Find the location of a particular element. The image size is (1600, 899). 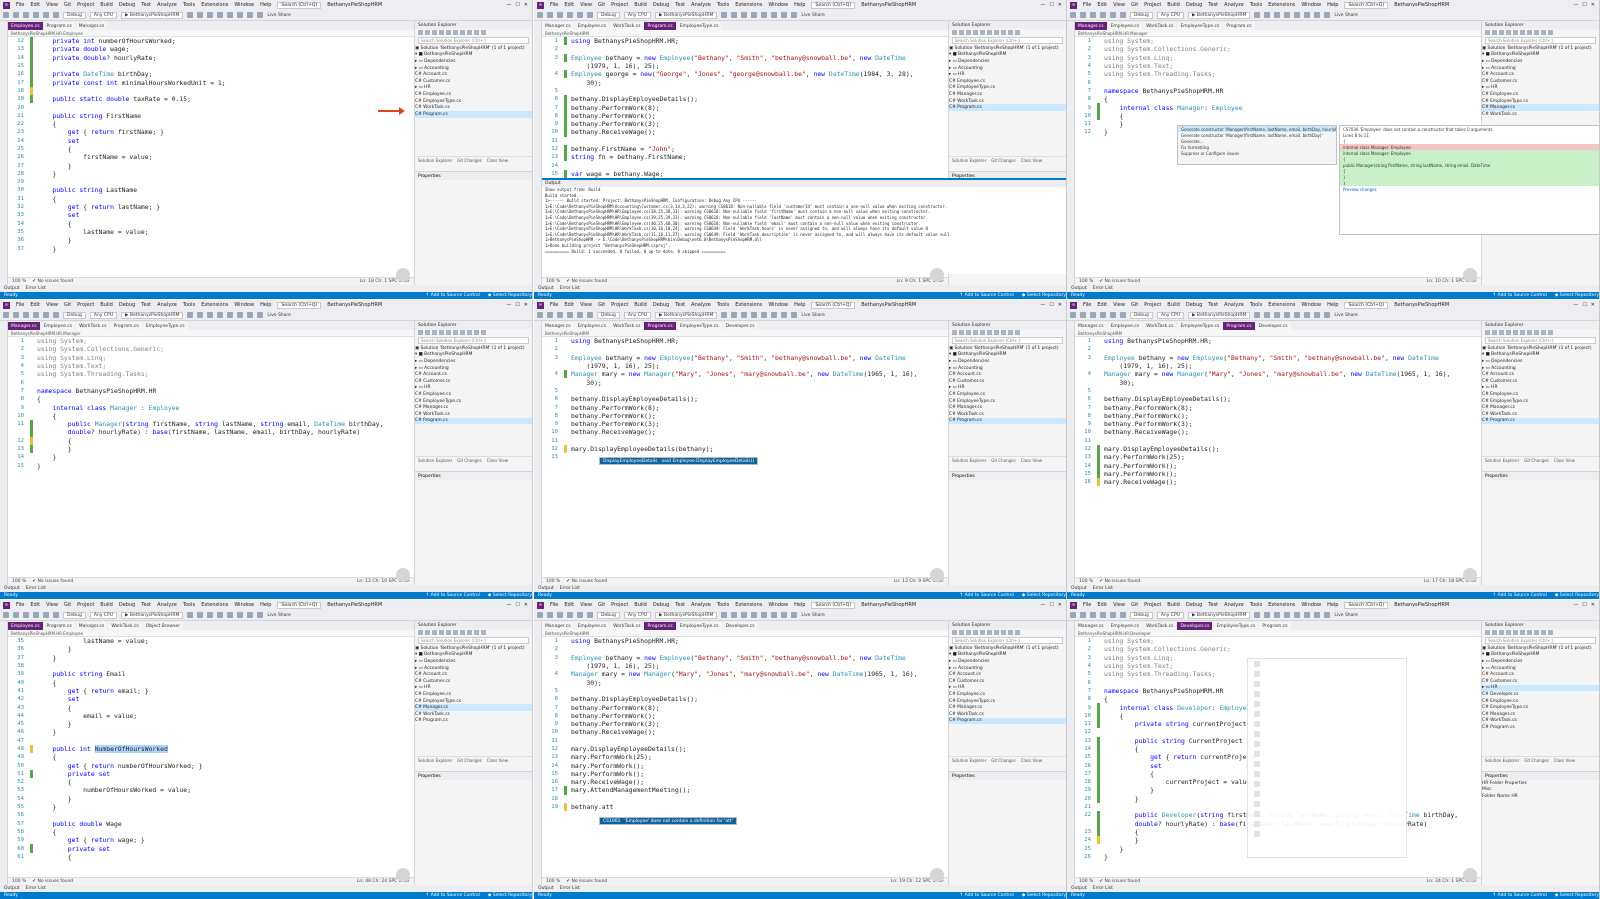

solution-search: Search Solution Explorer (Ctrl+;) is located at coordinates (473, 640).